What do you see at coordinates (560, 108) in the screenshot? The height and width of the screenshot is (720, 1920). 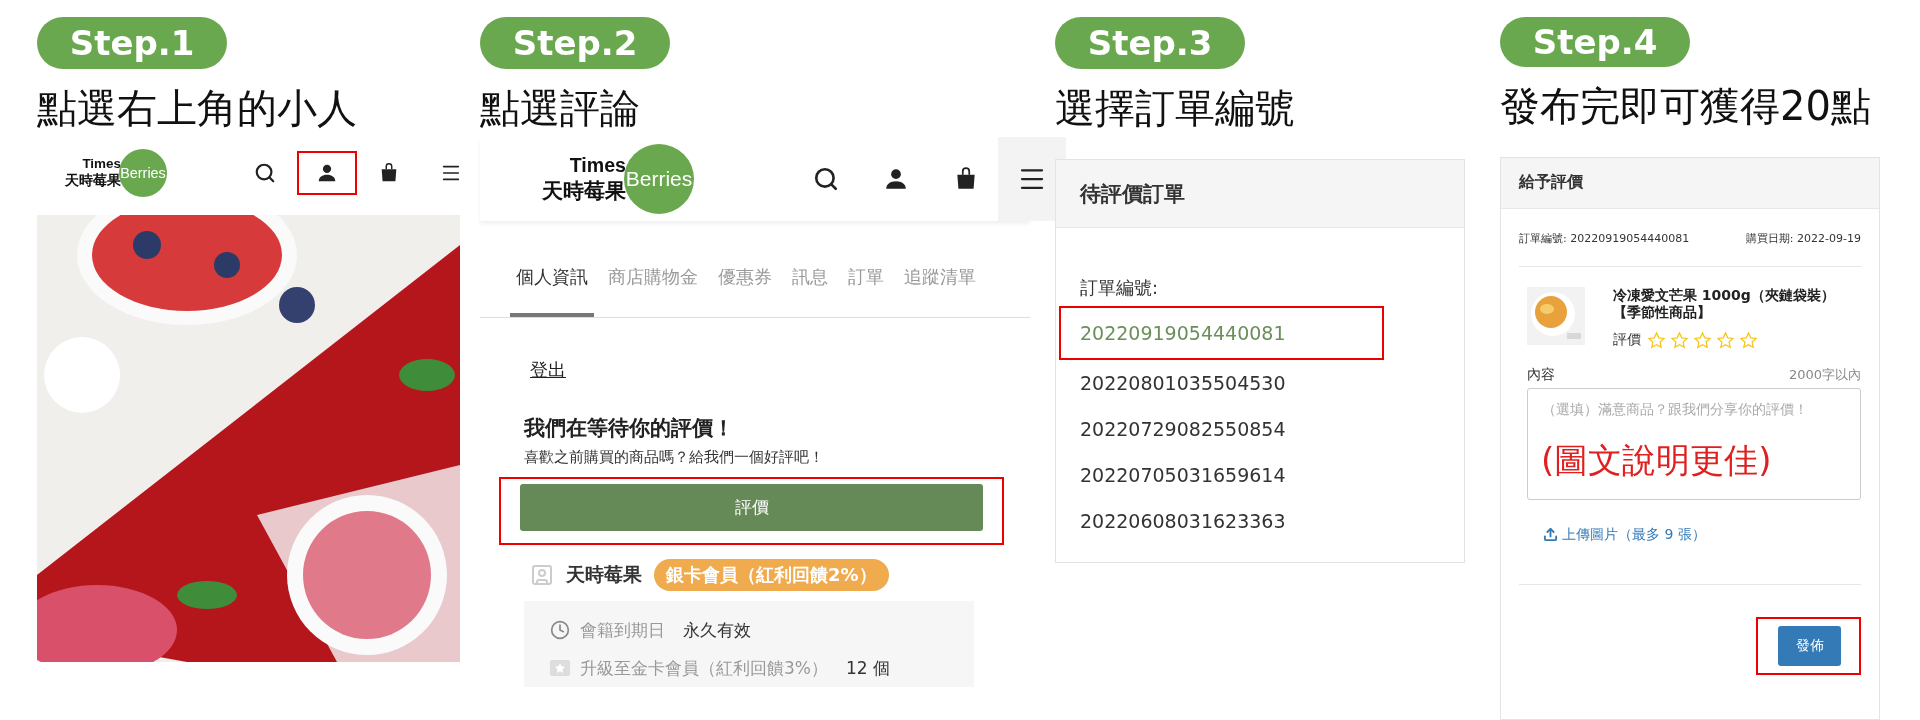 I see `step-title: 點選評論` at bounding box center [560, 108].